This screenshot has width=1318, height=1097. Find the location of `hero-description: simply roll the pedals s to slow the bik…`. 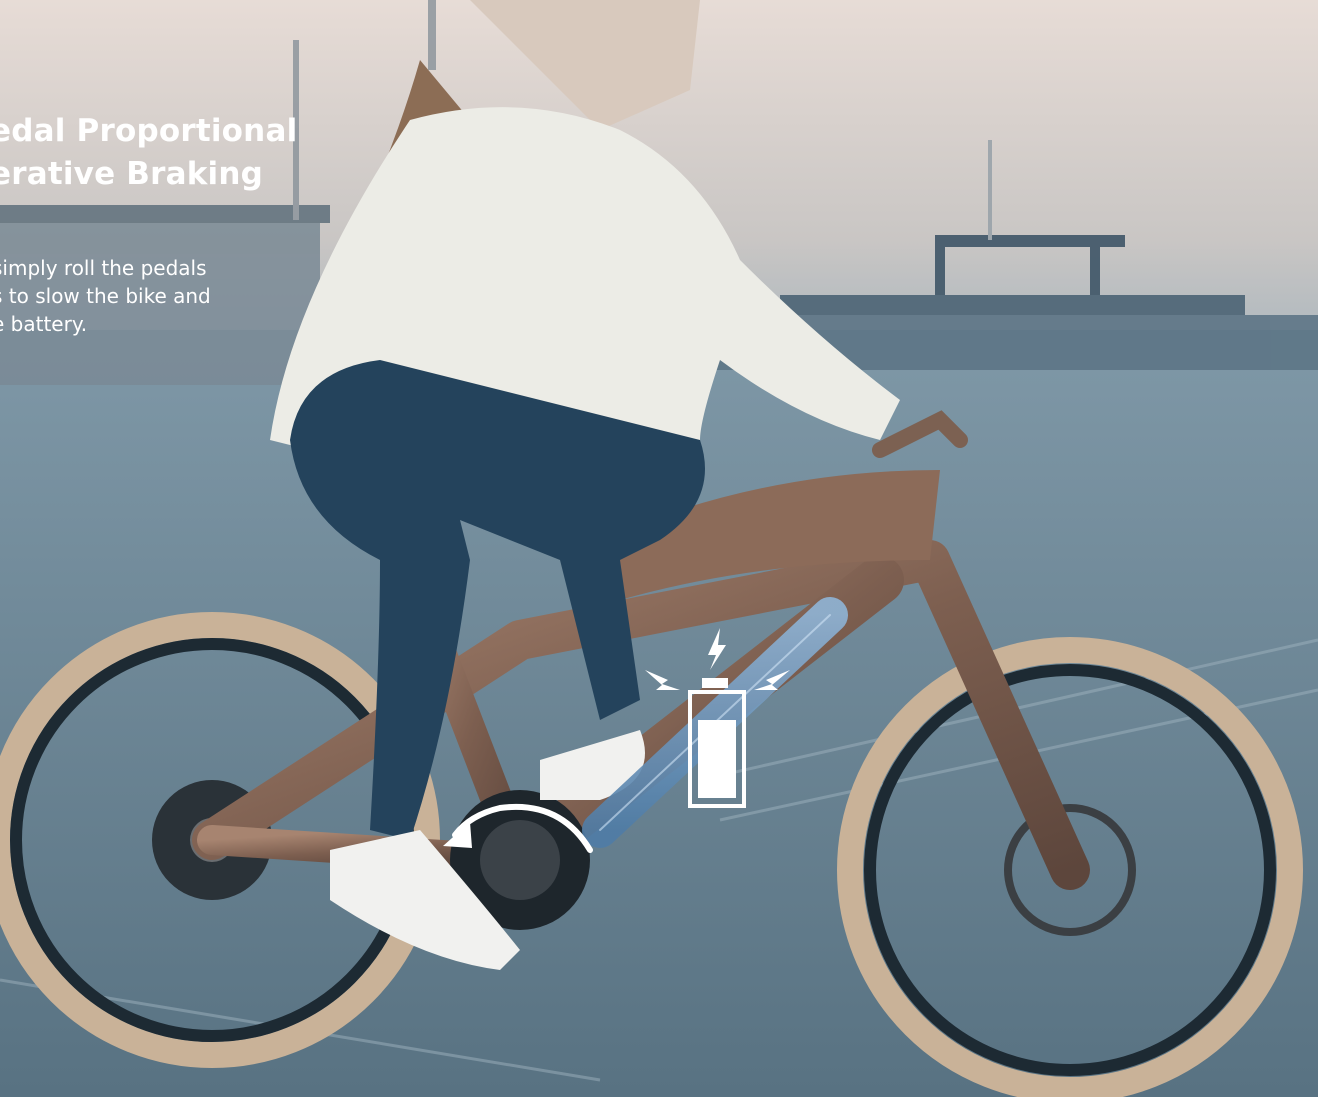

hero-description: simply roll the pedals s to slow the bik… is located at coordinates (136, 296).